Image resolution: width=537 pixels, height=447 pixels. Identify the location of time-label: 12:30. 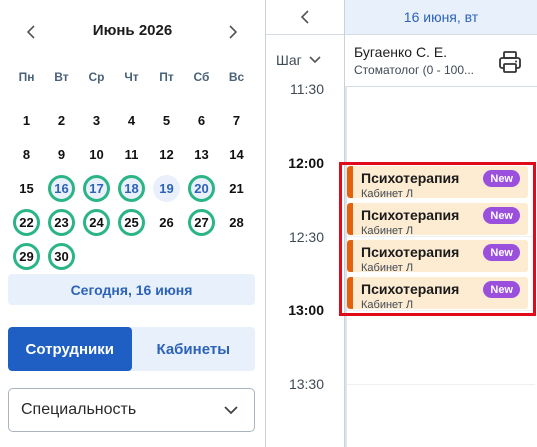
(306, 237).